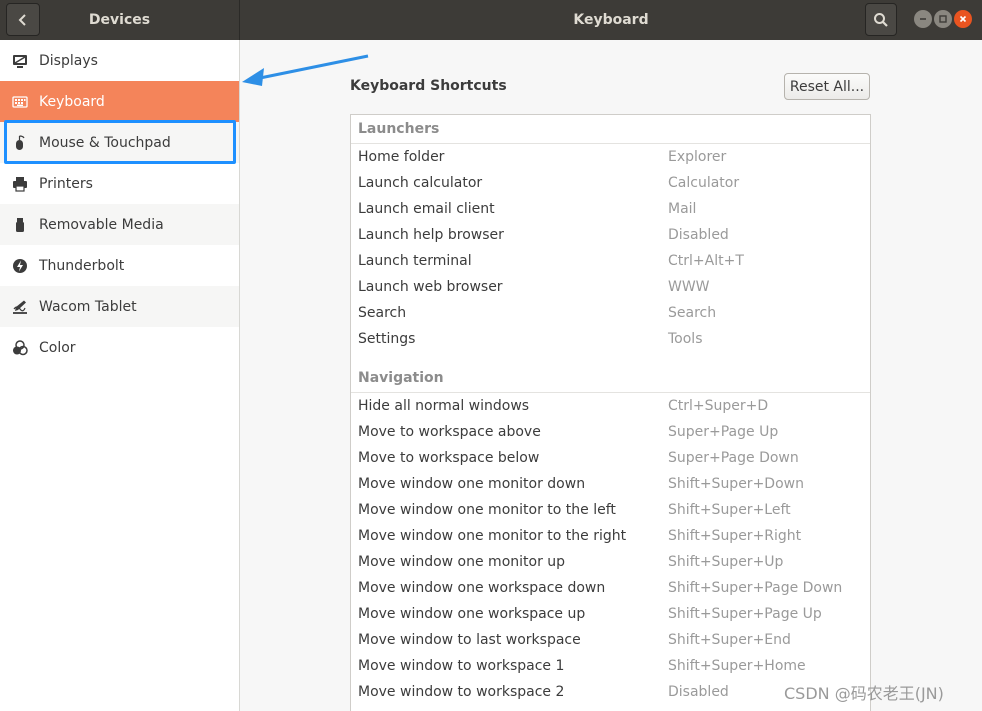  Describe the element at coordinates (610, 183) in the screenshot. I see `shortcut-row: Launch calculator Calculator` at that location.